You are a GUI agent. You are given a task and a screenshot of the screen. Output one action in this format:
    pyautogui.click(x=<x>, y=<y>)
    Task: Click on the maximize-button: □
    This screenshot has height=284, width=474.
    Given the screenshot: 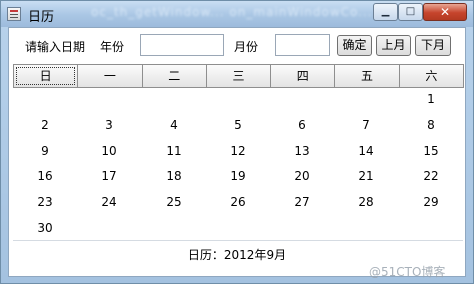 What is the action you would take?
    pyautogui.click(x=410, y=12)
    